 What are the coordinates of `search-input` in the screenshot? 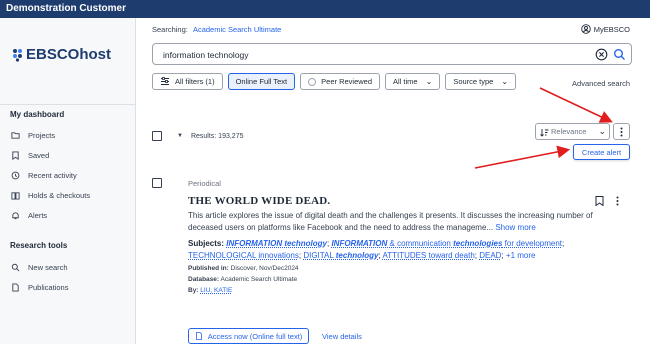 It's located at (373, 55).